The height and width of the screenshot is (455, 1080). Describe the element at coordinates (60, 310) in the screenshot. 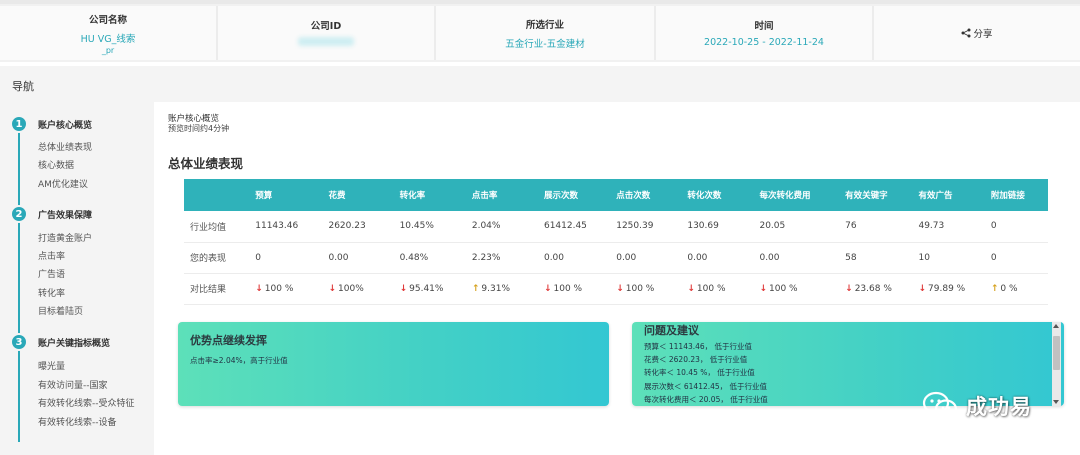

I see `sidebar-item-landing-page: 目标着陆页` at that location.